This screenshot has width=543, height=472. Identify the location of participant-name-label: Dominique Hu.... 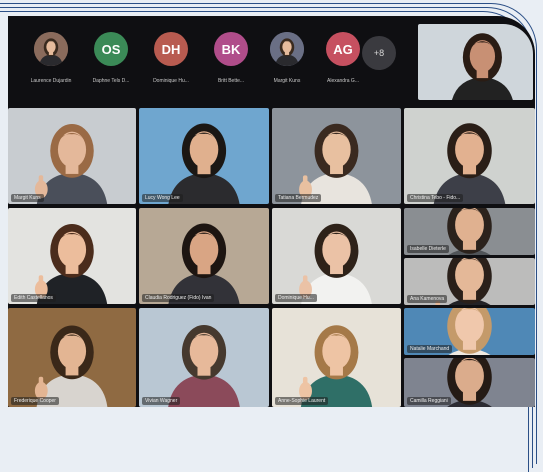
(296, 298).